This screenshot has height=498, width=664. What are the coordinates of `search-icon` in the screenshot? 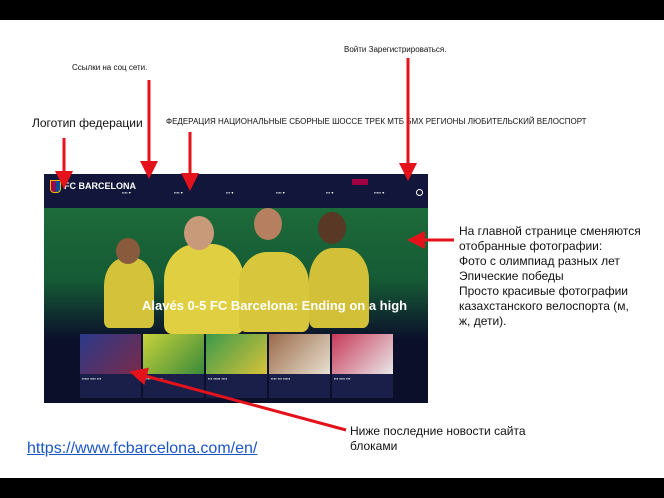 It's located at (419, 192).